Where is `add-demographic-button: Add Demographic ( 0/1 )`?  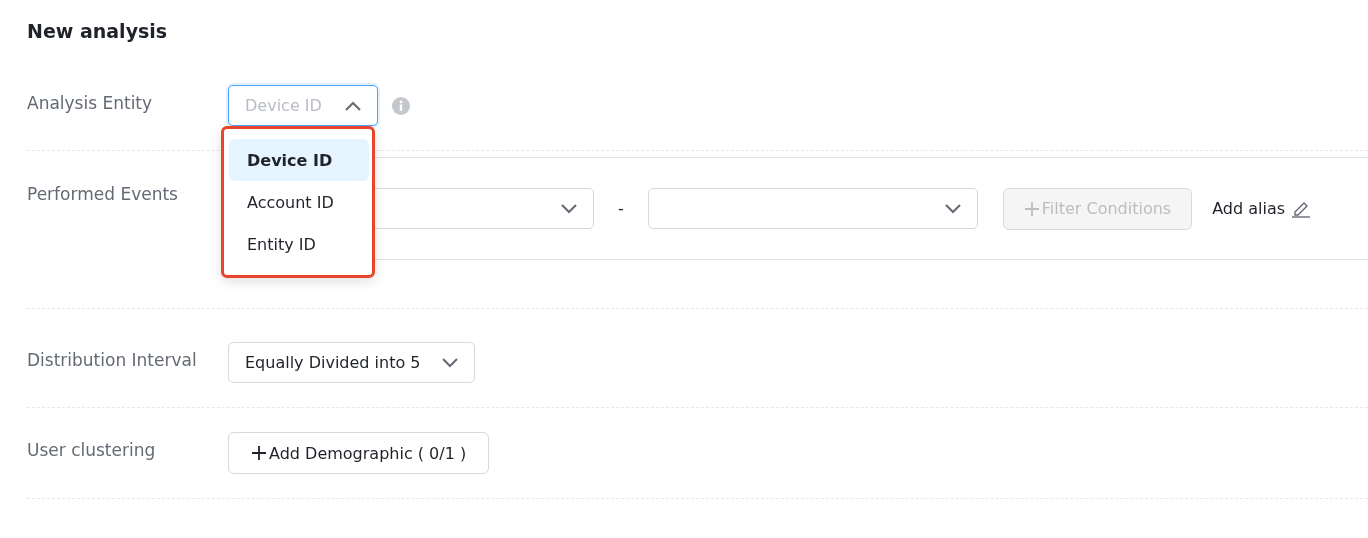 add-demographic-button: Add Demographic ( 0/1 ) is located at coordinates (359, 453).